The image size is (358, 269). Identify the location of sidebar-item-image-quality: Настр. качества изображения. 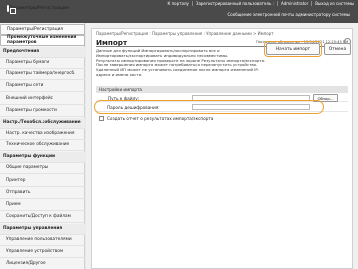
(42, 134).